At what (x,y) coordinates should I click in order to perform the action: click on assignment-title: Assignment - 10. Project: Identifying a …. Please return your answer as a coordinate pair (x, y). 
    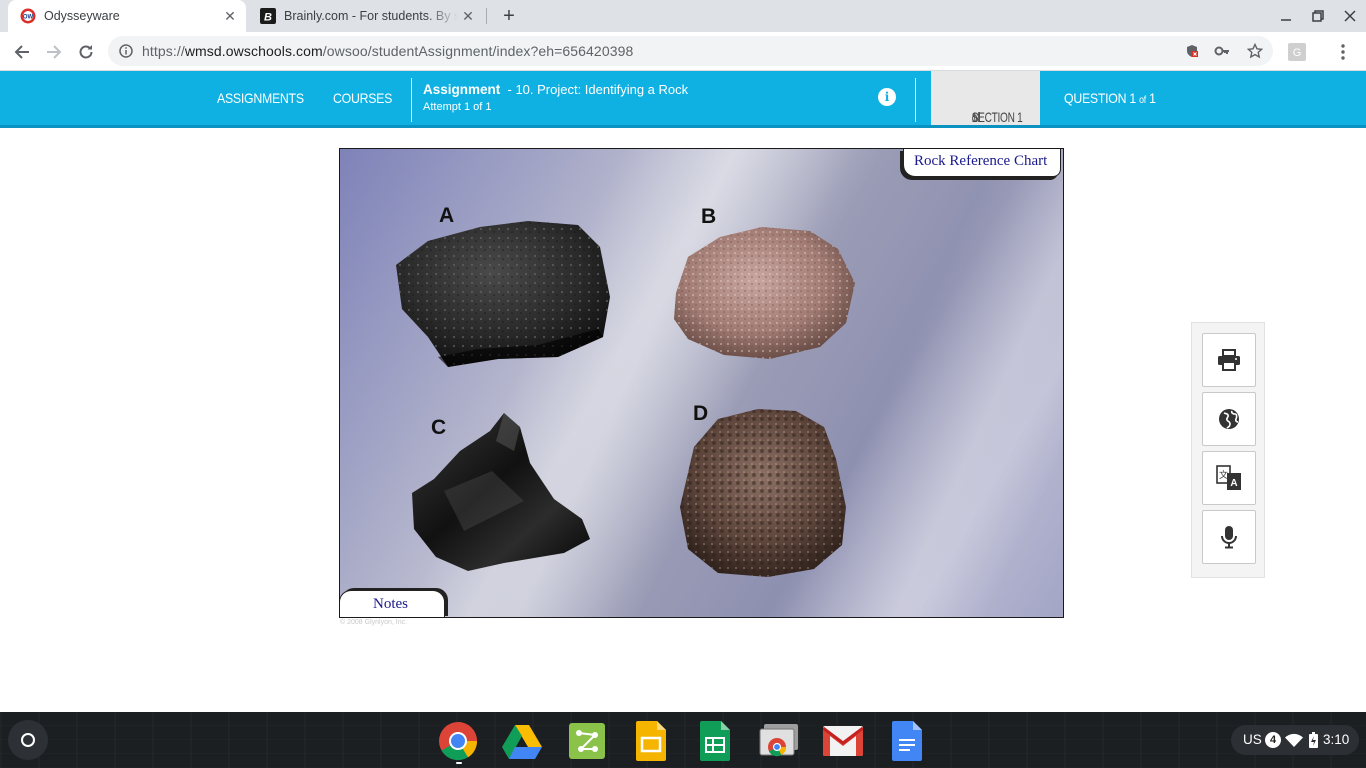
    Looking at the image, I should click on (555, 89).